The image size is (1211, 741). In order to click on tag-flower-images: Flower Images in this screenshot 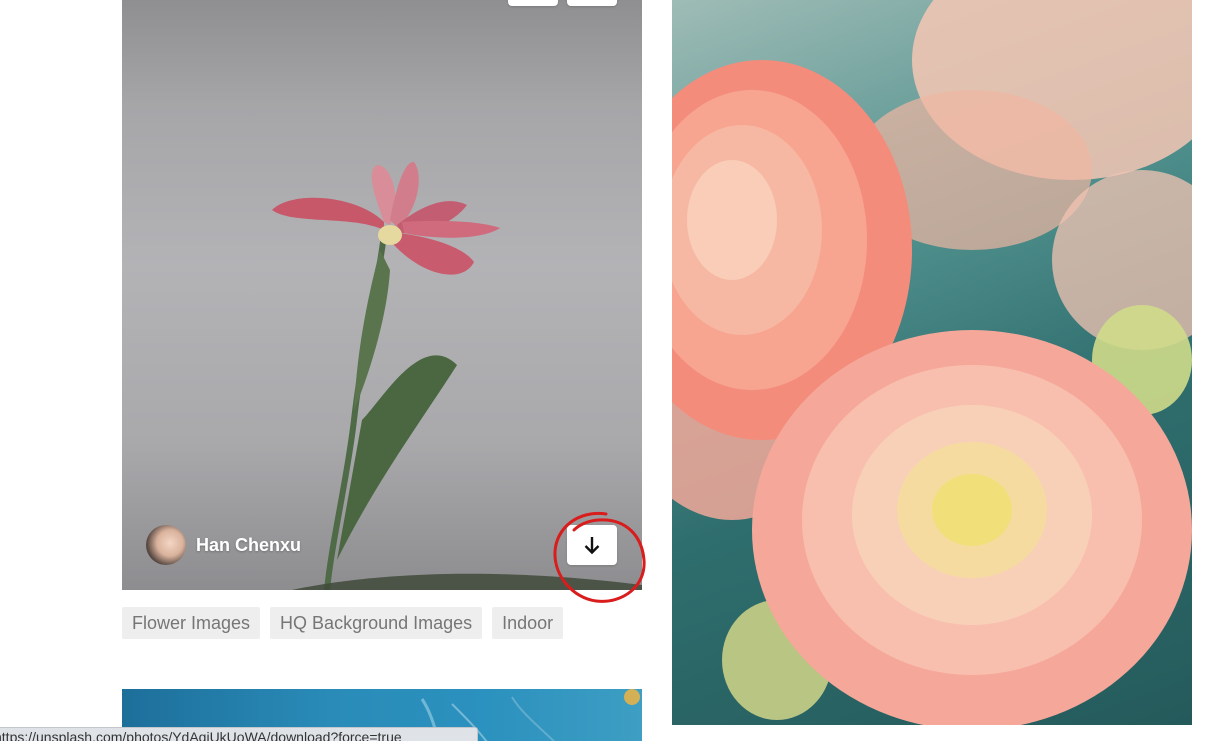, I will do `click(191, 623)`.